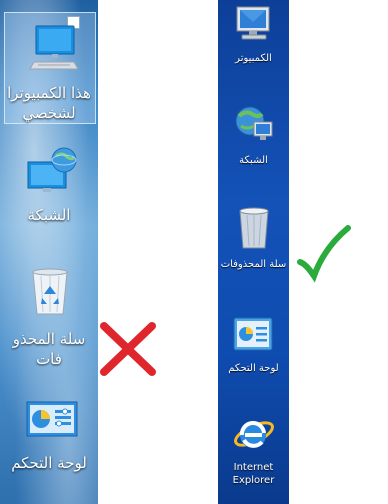 This screenshot has width=388, height=504. What do you see at coordinates (253, 160) in the screenshot?
I see `network-label-win7: الشبكة` at bounding box center [253, 160].